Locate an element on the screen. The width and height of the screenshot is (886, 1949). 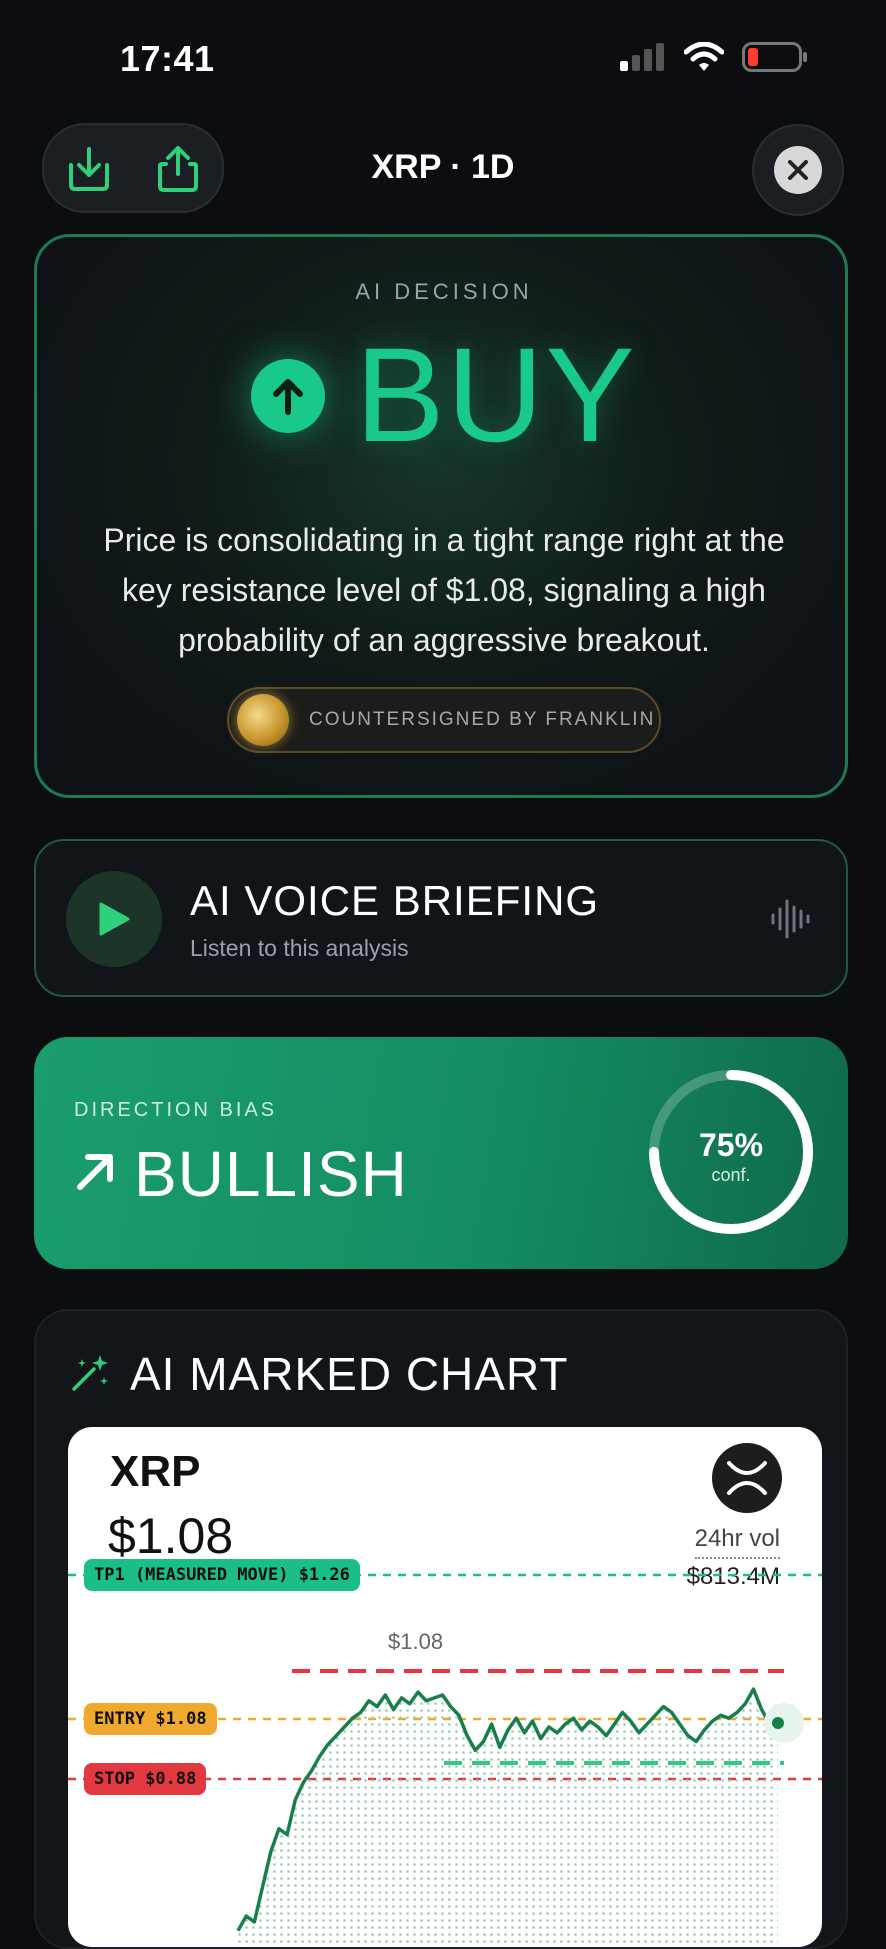
countersign-badge: COUNTERSIGNED BY FRANKLIN is located at coordinates (444, 720).